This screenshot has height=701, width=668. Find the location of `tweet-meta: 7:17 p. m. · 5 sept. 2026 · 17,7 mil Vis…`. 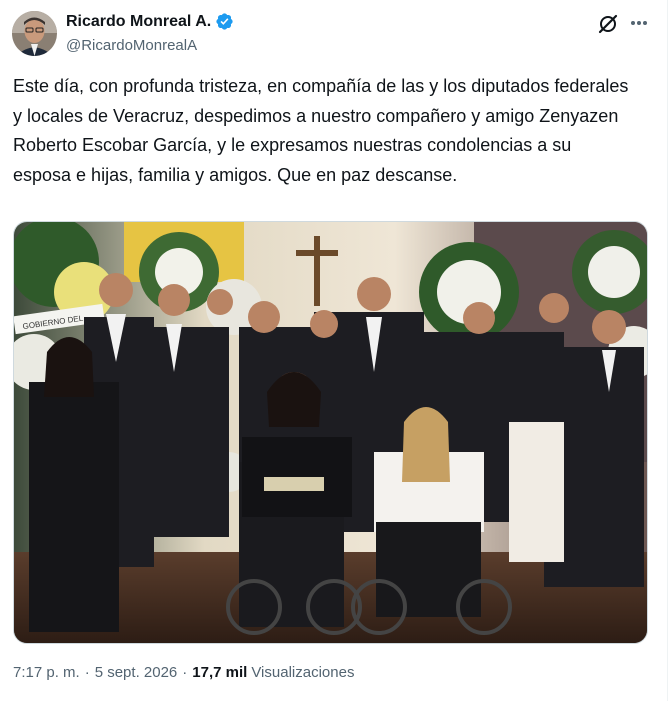

tweet-meta: 7:17 p. m. · 5 sept. 2026 · 17,7 mil Vis… is located at coordinates (183, 672).